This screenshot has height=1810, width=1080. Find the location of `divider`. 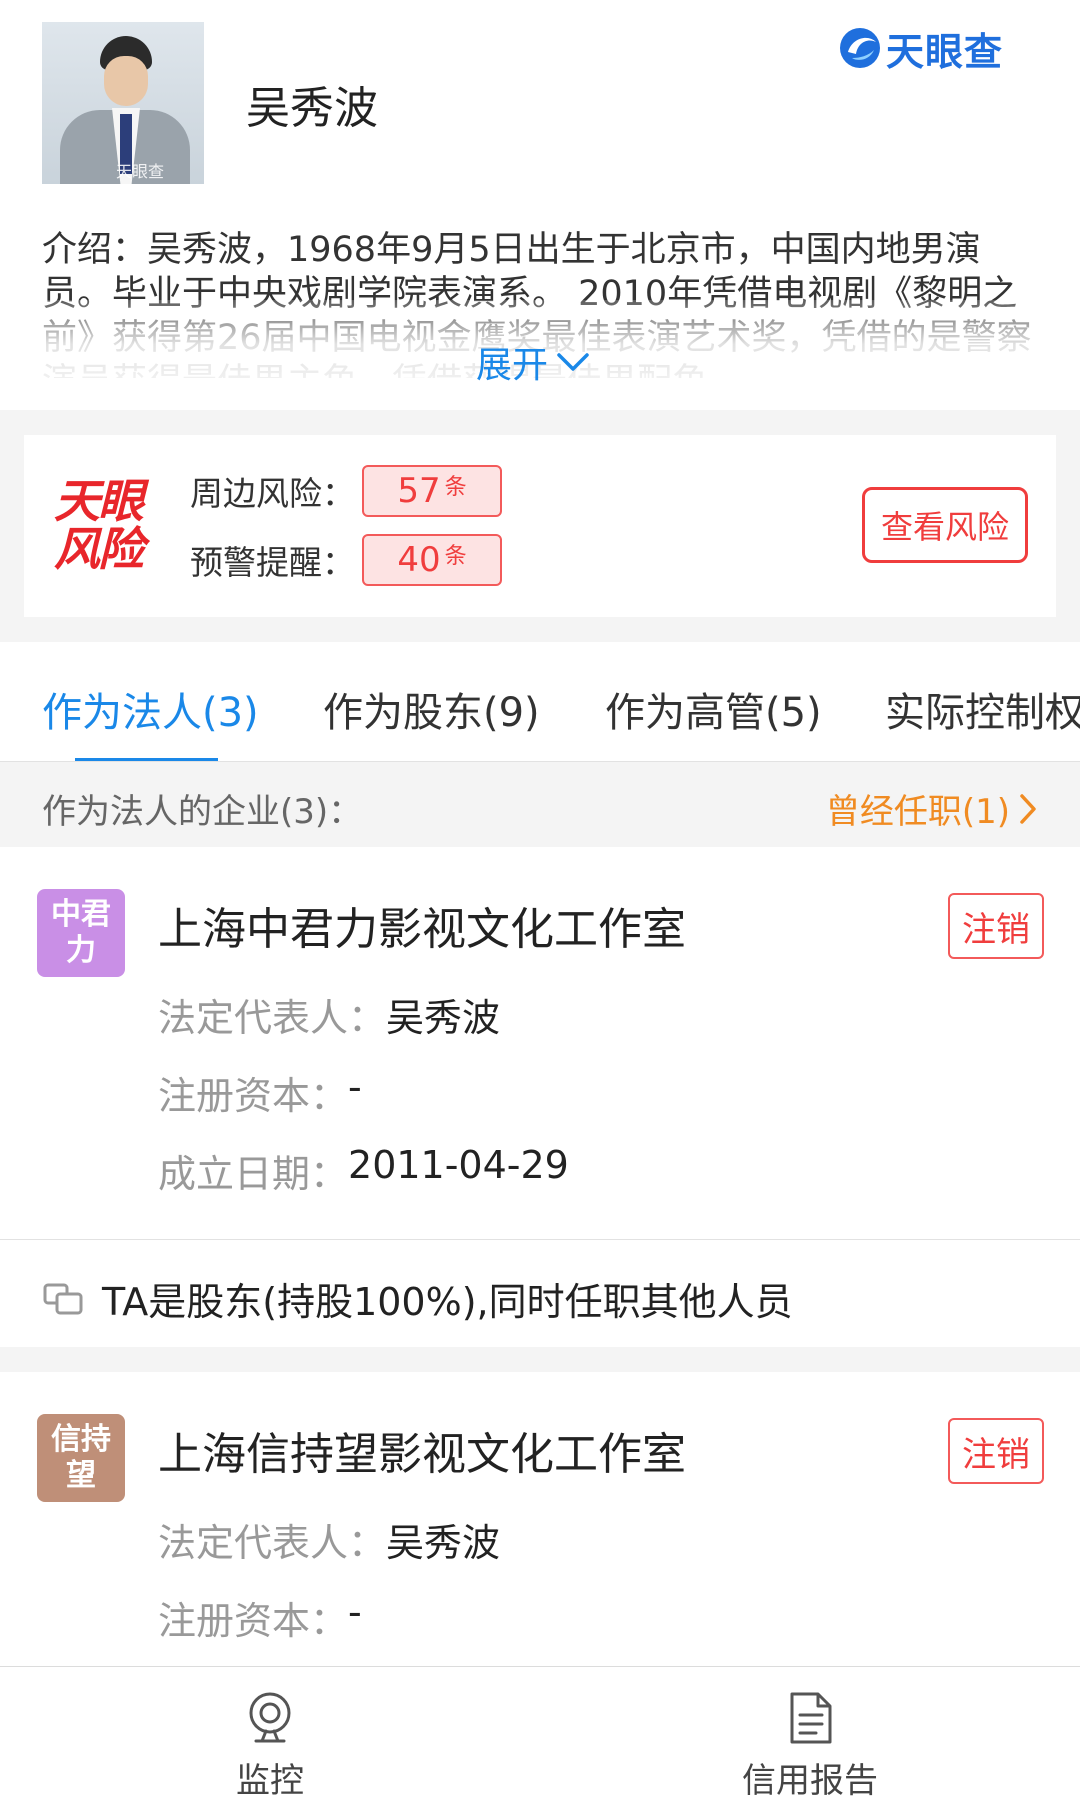

divider is located at coordinates (540, 1239).